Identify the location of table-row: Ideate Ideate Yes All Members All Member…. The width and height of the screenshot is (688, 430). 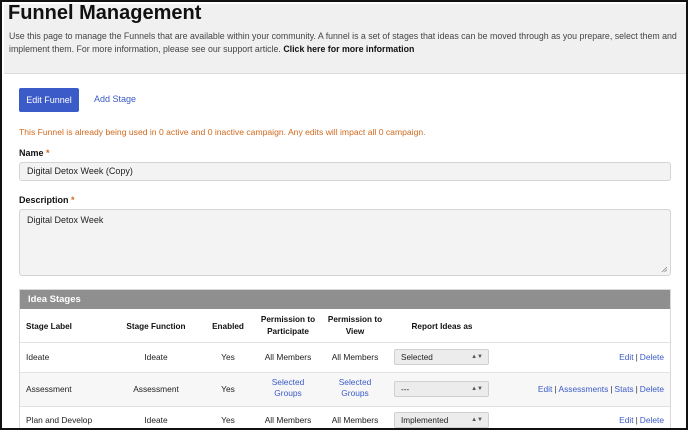
(345, 357).